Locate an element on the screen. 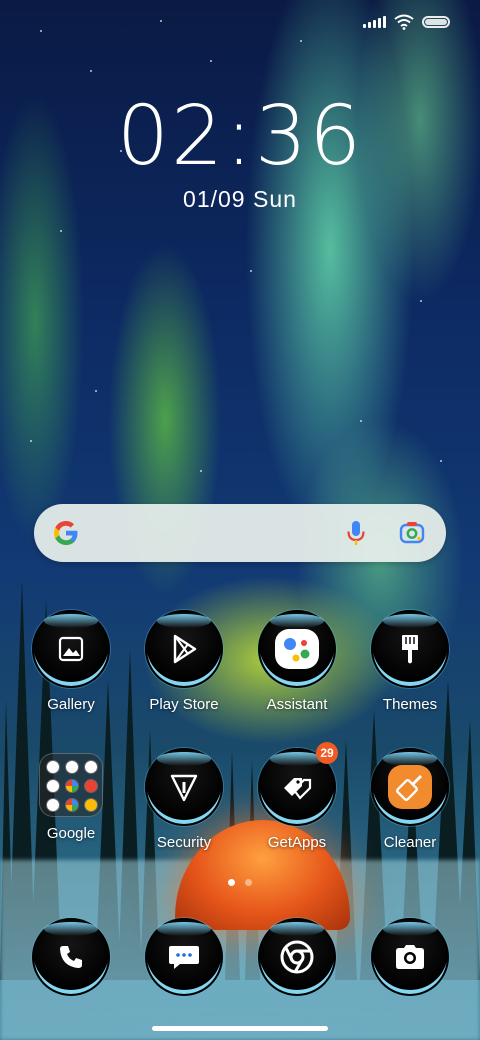  battery-icon is located at coordinates (436, 22).